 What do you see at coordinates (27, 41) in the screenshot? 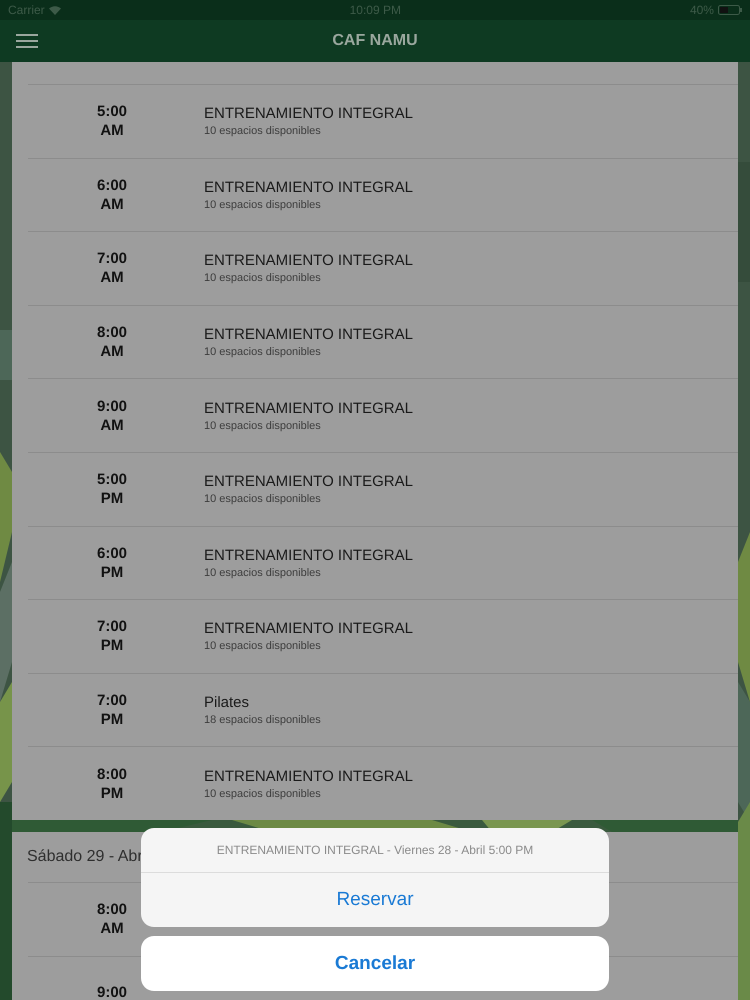
I see `menu-icon` at bounding box center [27, 41].